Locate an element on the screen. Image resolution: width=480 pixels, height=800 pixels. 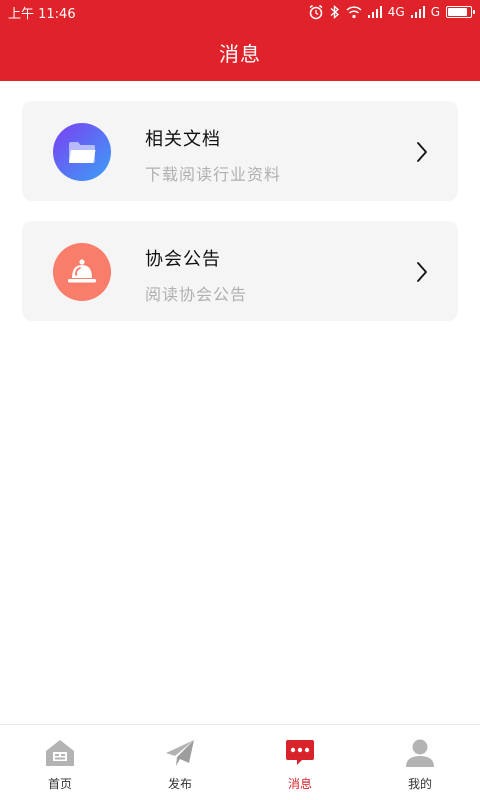
network-type-label: 4G is located at coordinates (396, 12).